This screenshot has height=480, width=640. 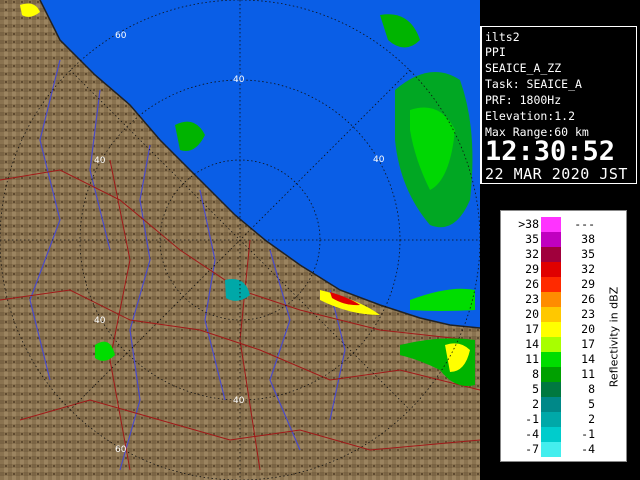 I want to click on legend-row: -4 -1, so click(x=564, y=434).